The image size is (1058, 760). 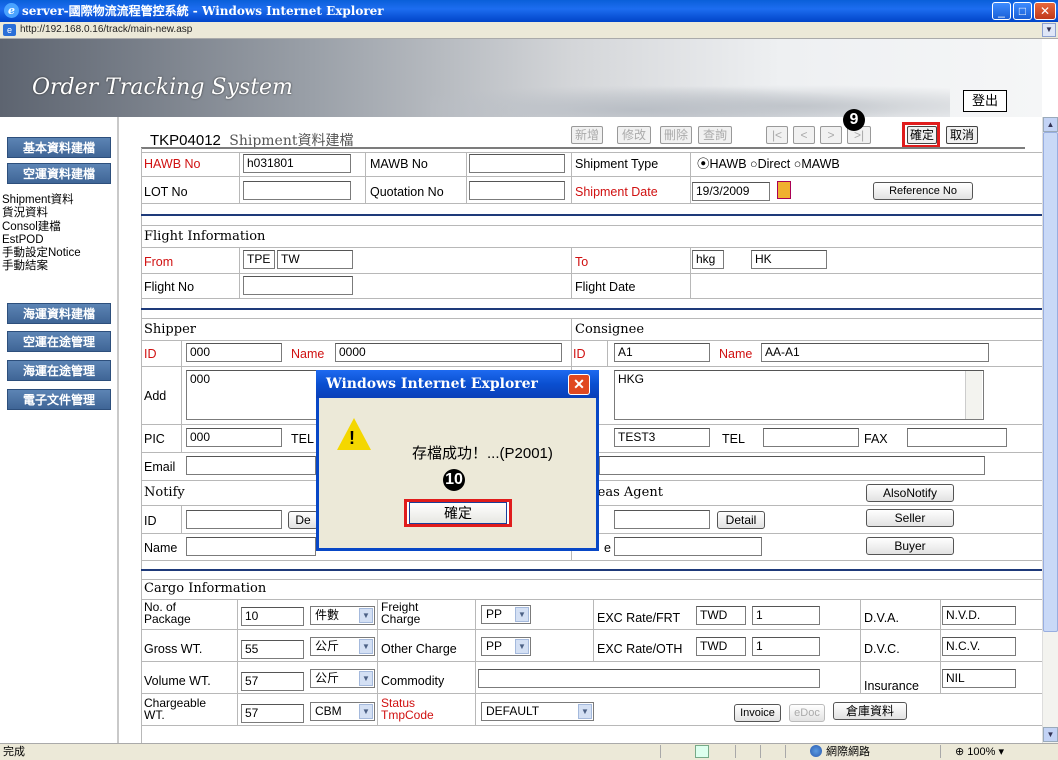 What do you see at coordinates (731, 191) in the screenshot?
I see `shipment-date-input: 19/3/2009` at bounding box center [731, 191].